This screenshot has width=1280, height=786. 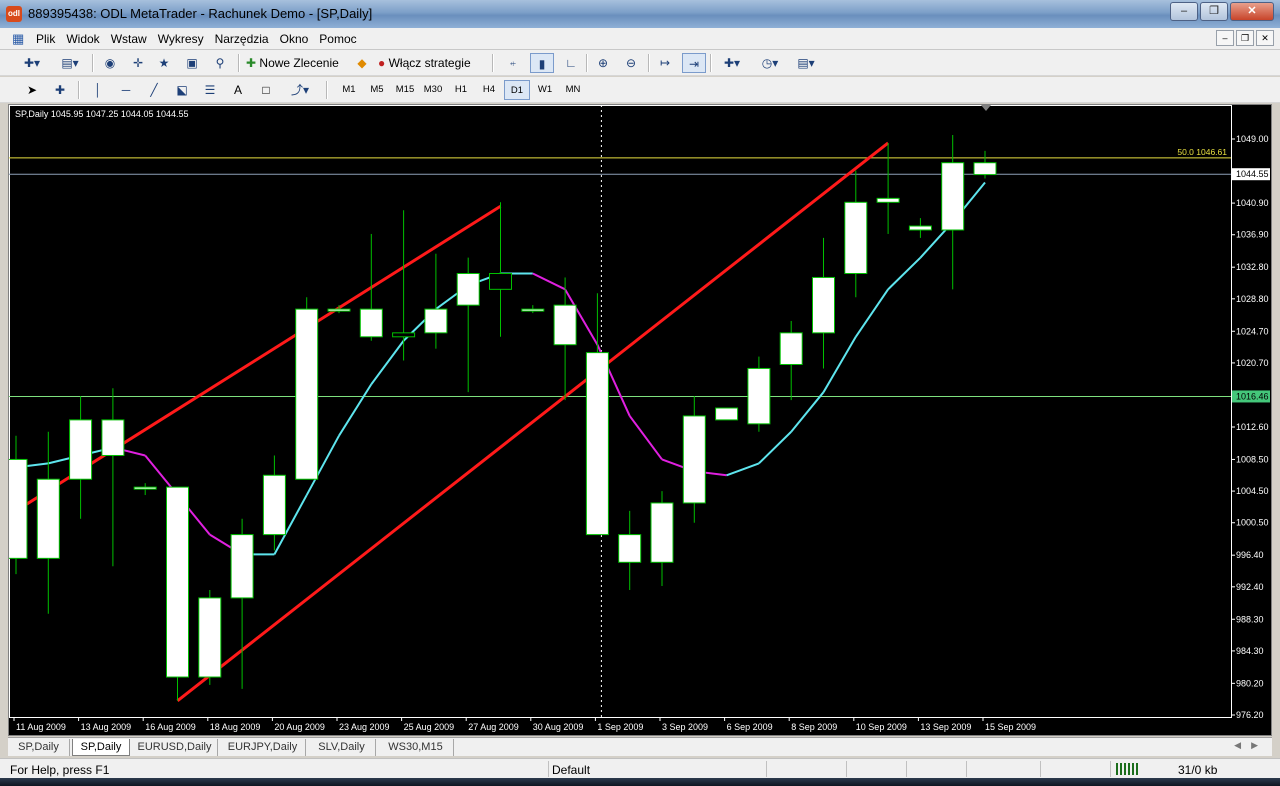 What do you see at coordinates (296, 63) in the screenshot?
I see `new-order-button: ✚ Nowe Zlecenie` at bounding box center [296, 63].